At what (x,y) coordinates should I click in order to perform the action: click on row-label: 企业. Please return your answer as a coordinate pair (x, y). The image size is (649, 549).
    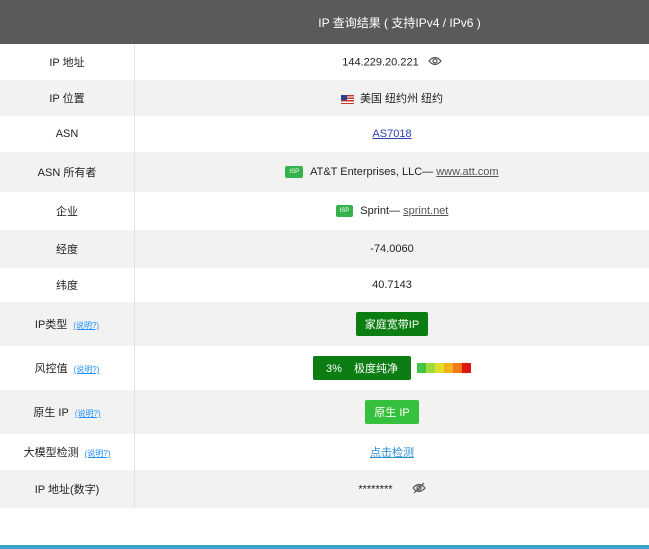
    Looking at the image, I should click on (67, 211).